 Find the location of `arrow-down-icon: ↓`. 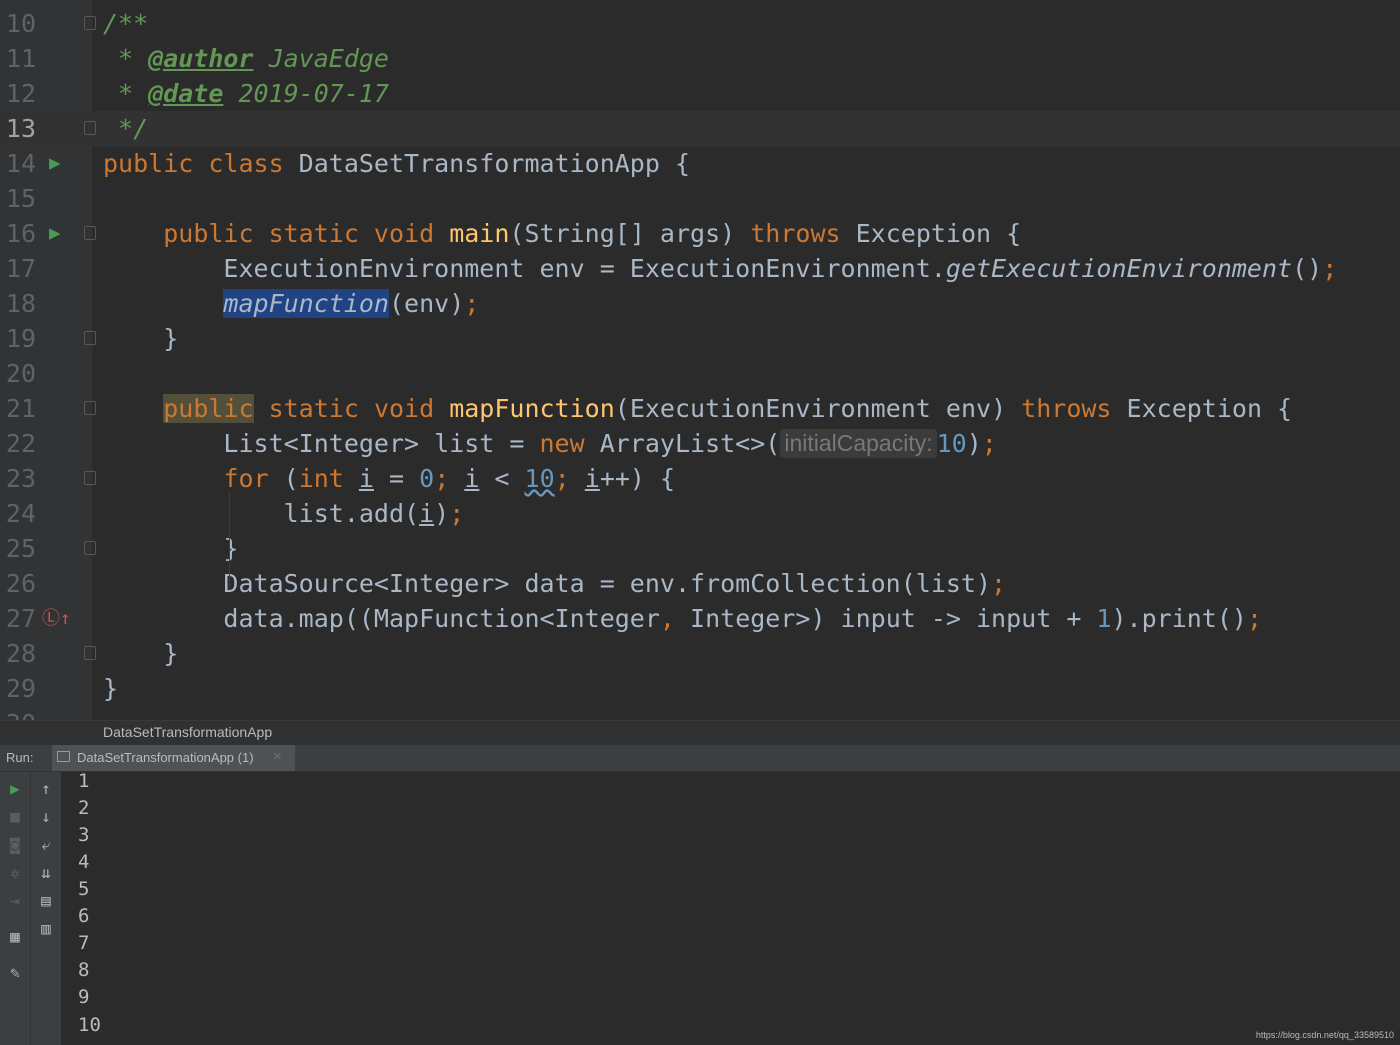

arrow-down-icon: ↓ is located at coordinates (46, 817).